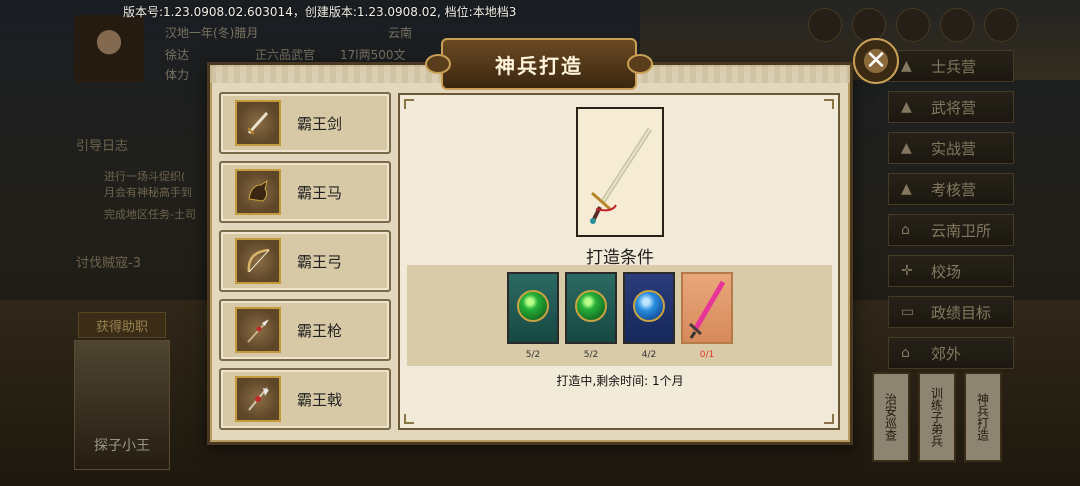 The width and height of the screenshot is (1080, 486). Describe the element at coordinates (320, 192) in the screenshot. I see `weapon-name: 霸王马` at that location.